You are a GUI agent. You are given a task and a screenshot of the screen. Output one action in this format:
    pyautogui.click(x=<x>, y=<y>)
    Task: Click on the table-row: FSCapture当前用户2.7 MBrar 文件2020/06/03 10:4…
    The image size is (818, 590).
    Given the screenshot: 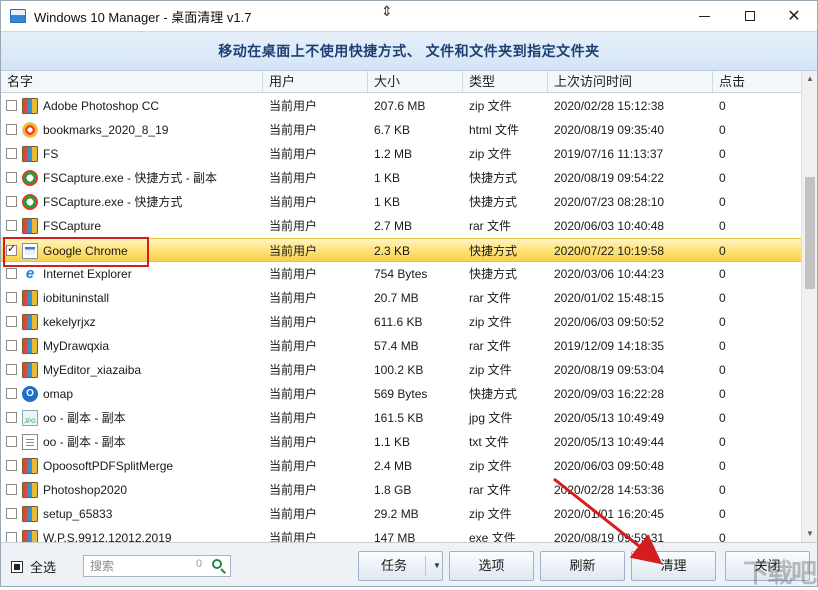 What is the action you would take?
    pyautogui.click(x=401, y=226)
    